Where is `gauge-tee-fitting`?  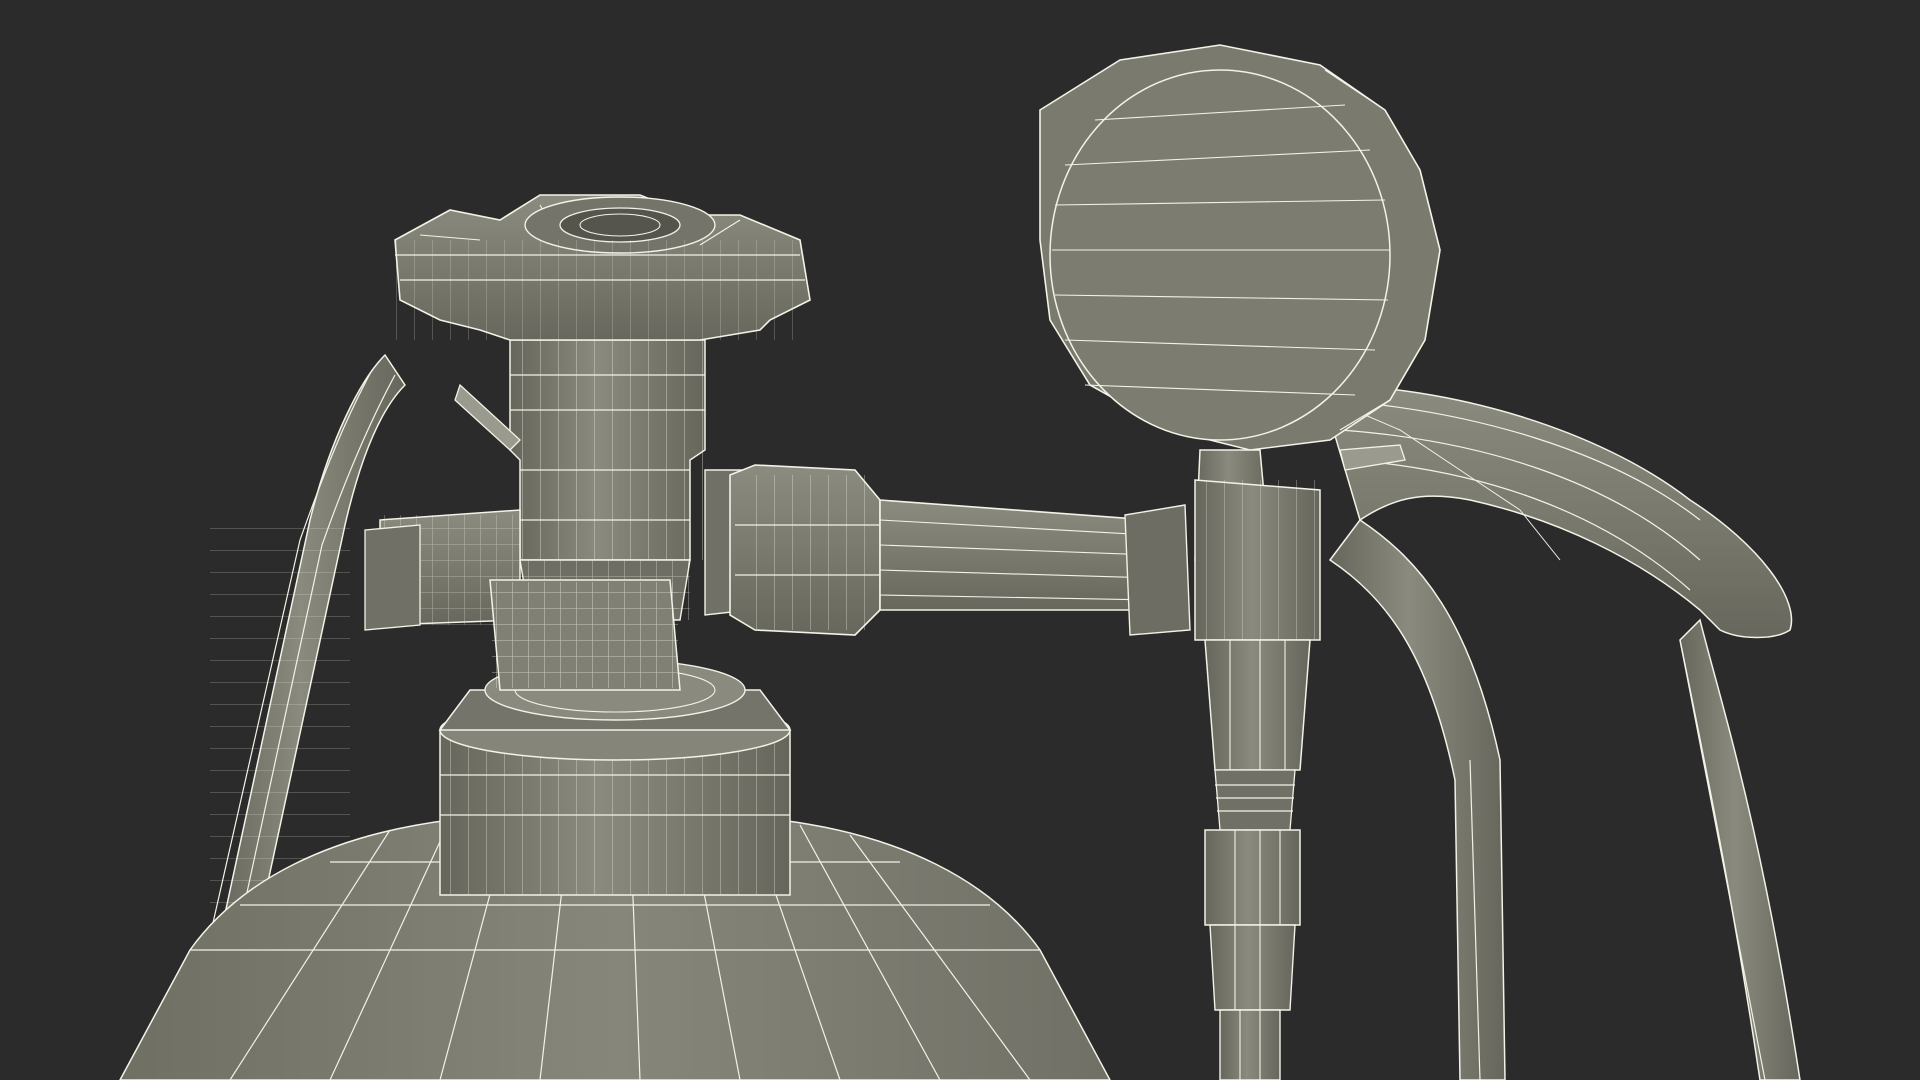
gauge-tee-fitting is located at coordinates (1257, 764).